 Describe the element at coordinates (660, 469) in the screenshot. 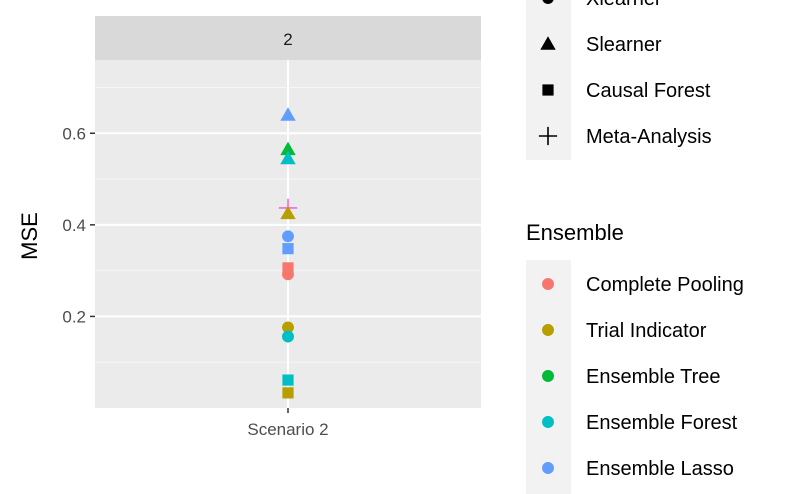

I see `legend-color-label: Ensemble Lasso` at that location.